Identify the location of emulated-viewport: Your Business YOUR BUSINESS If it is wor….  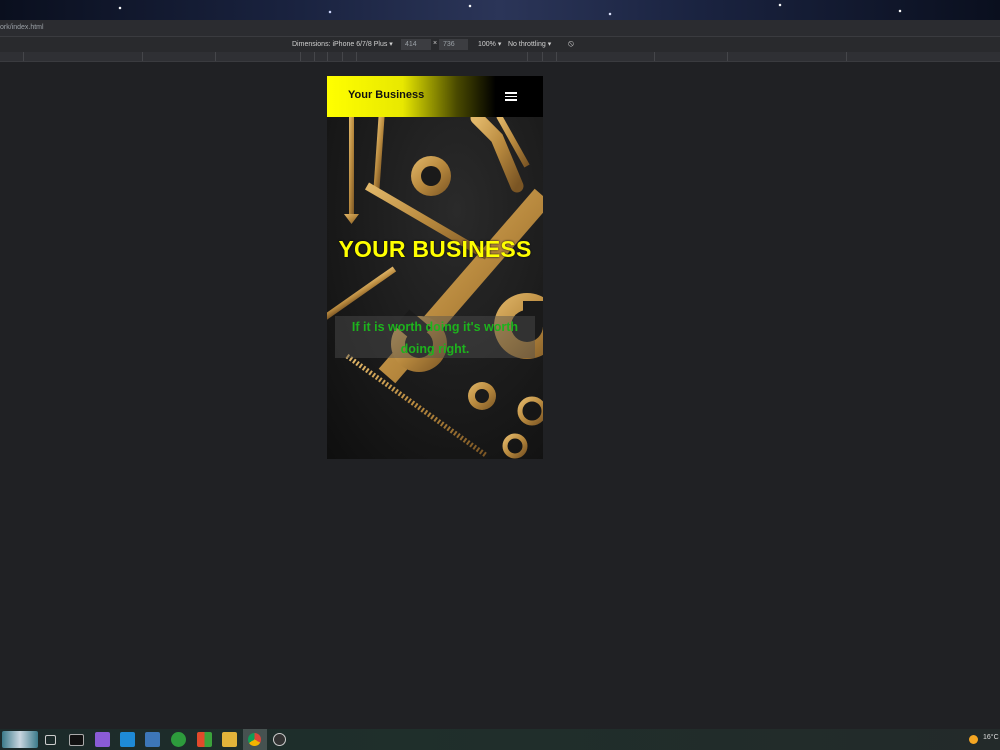
(435, 267).